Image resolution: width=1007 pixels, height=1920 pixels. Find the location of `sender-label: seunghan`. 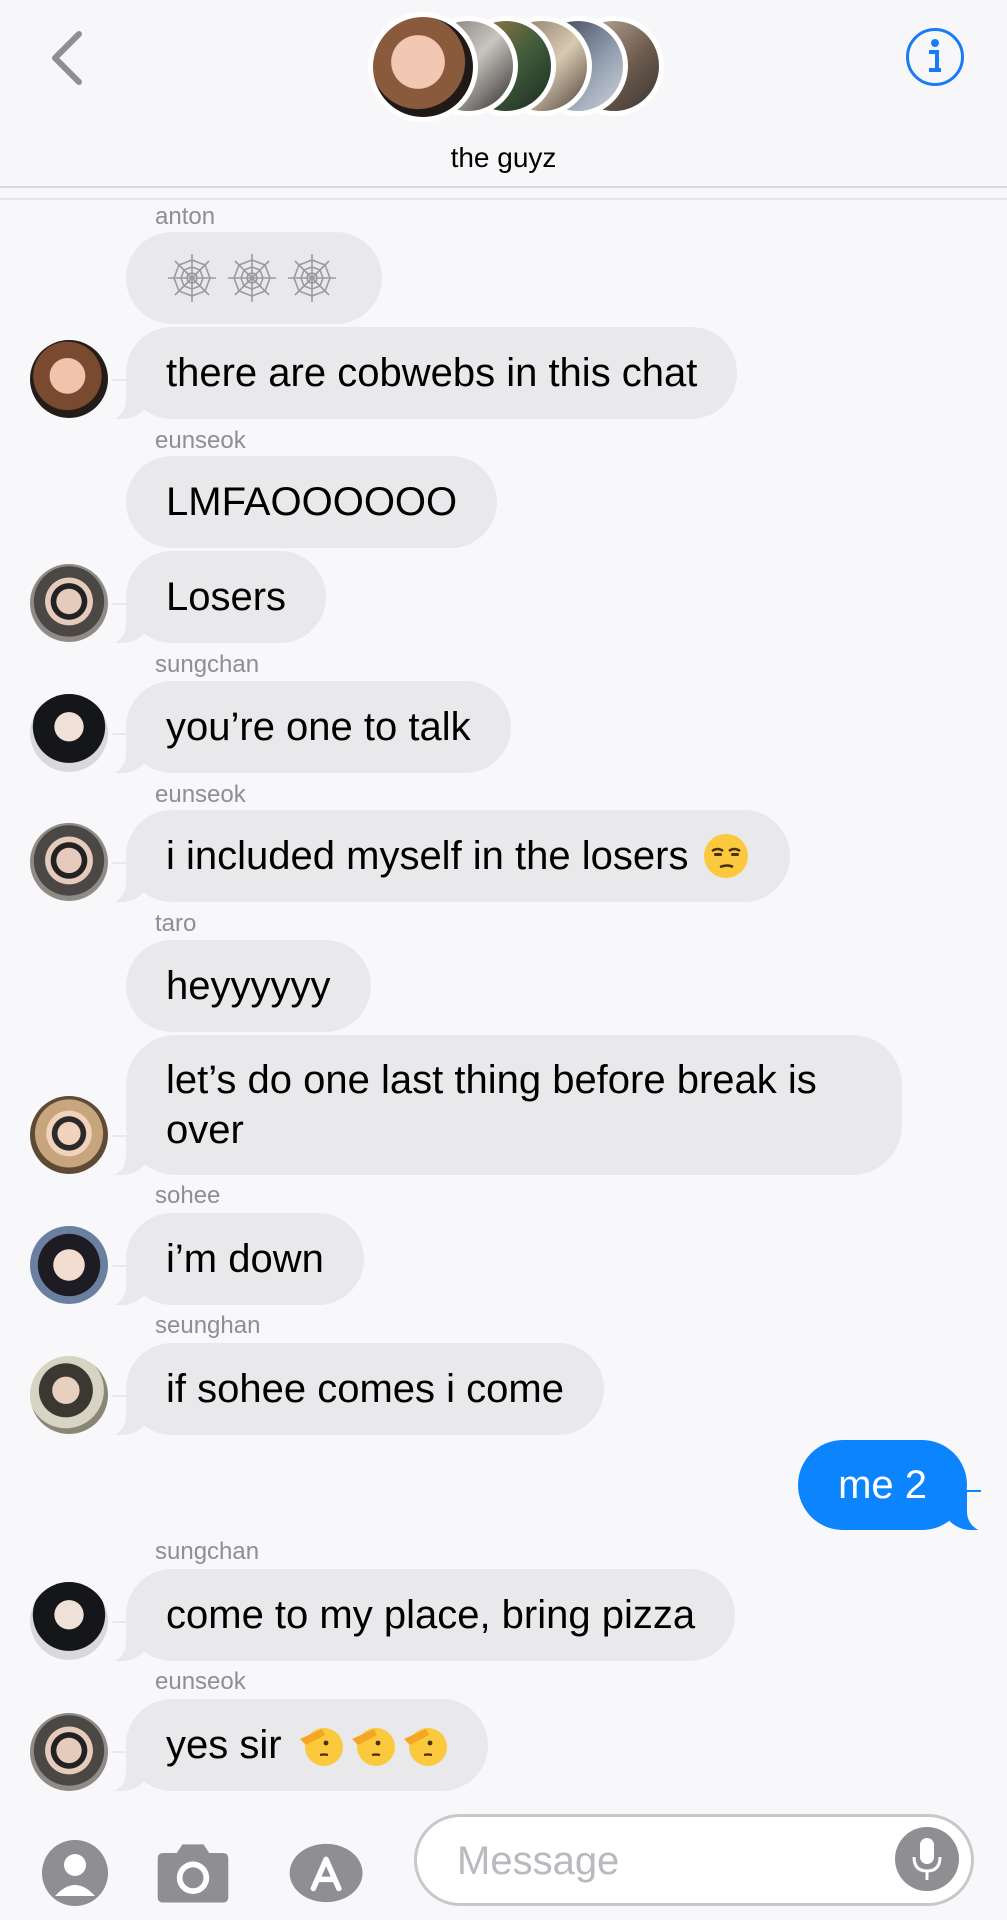

sender-label: seunghan is located at coordinates (208, 1325).